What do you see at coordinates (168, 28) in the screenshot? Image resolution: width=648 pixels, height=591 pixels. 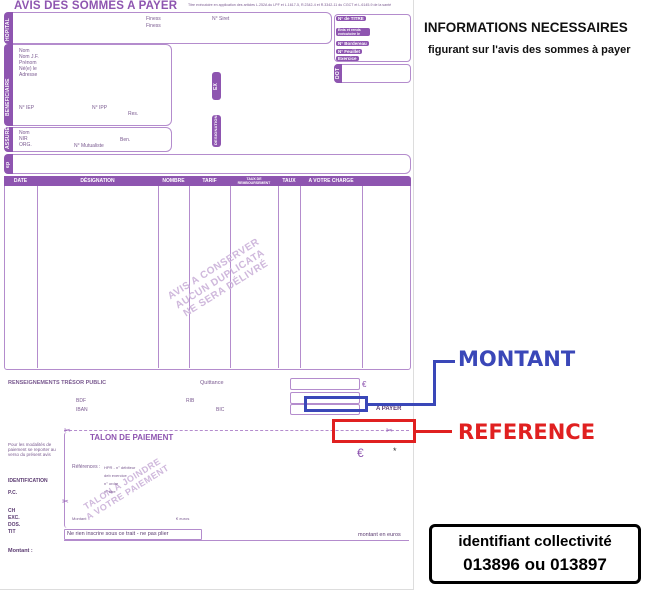 I see `hopital-box` at bounding box center [168, 28].